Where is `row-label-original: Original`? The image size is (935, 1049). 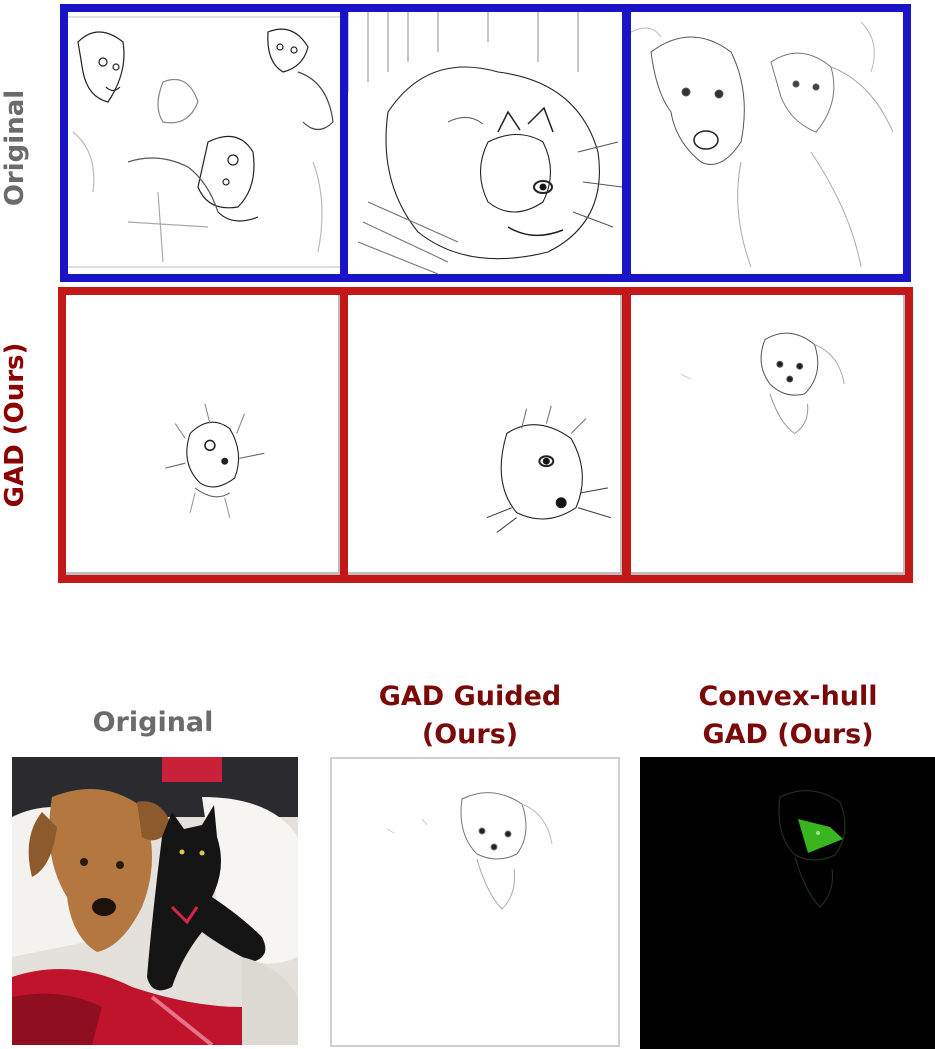
row-label-original: Original is located at coordinates (15, 148).